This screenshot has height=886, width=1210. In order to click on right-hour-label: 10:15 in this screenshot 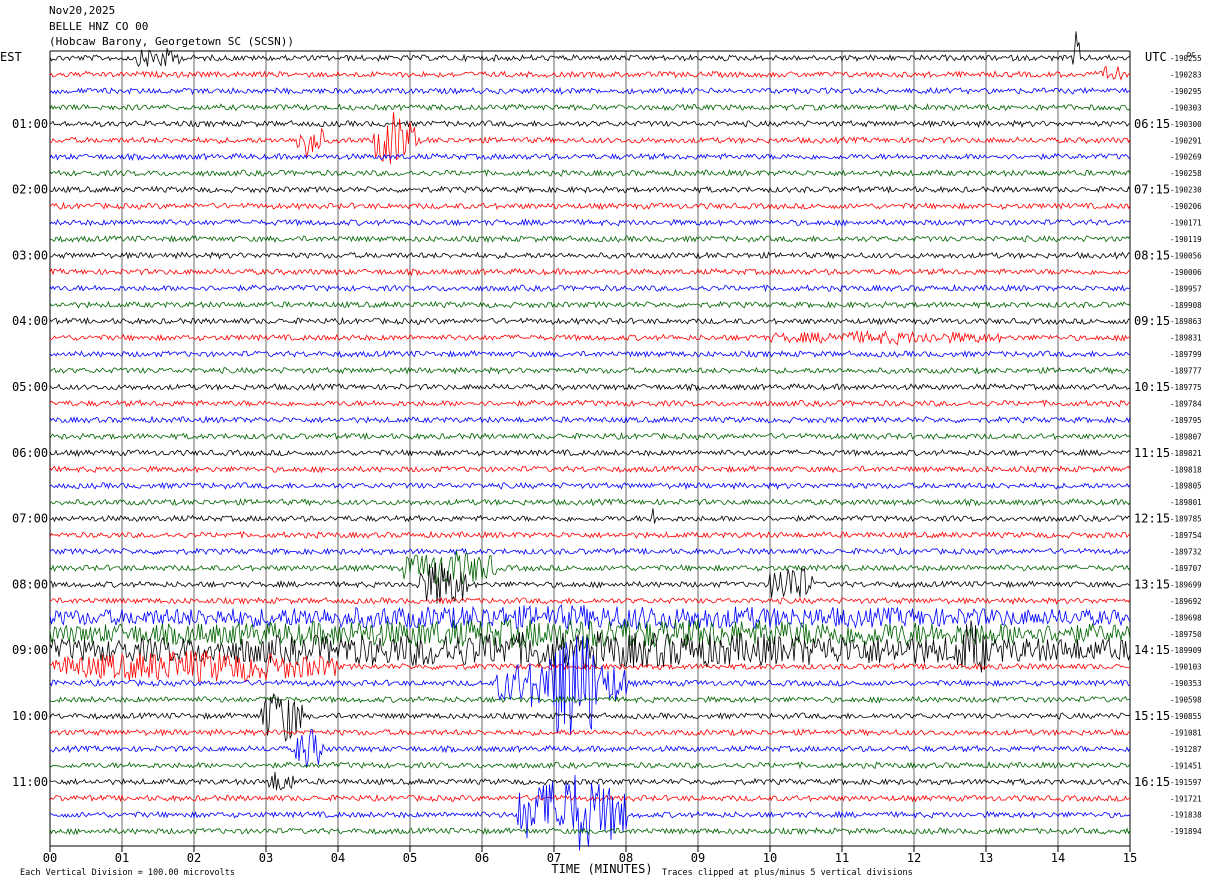, I will do `click(1152, 387)`.